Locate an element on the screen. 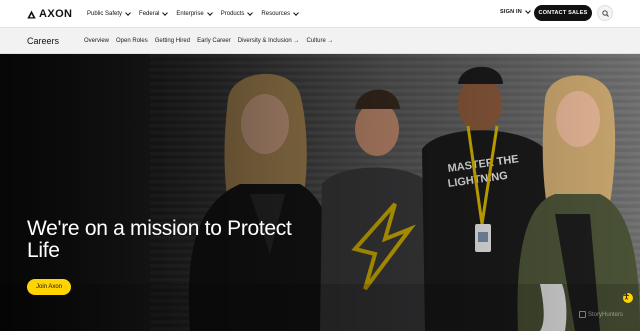 The height and width of the screenshot is (331, 640). search-button is located at coordinates (605, 13).